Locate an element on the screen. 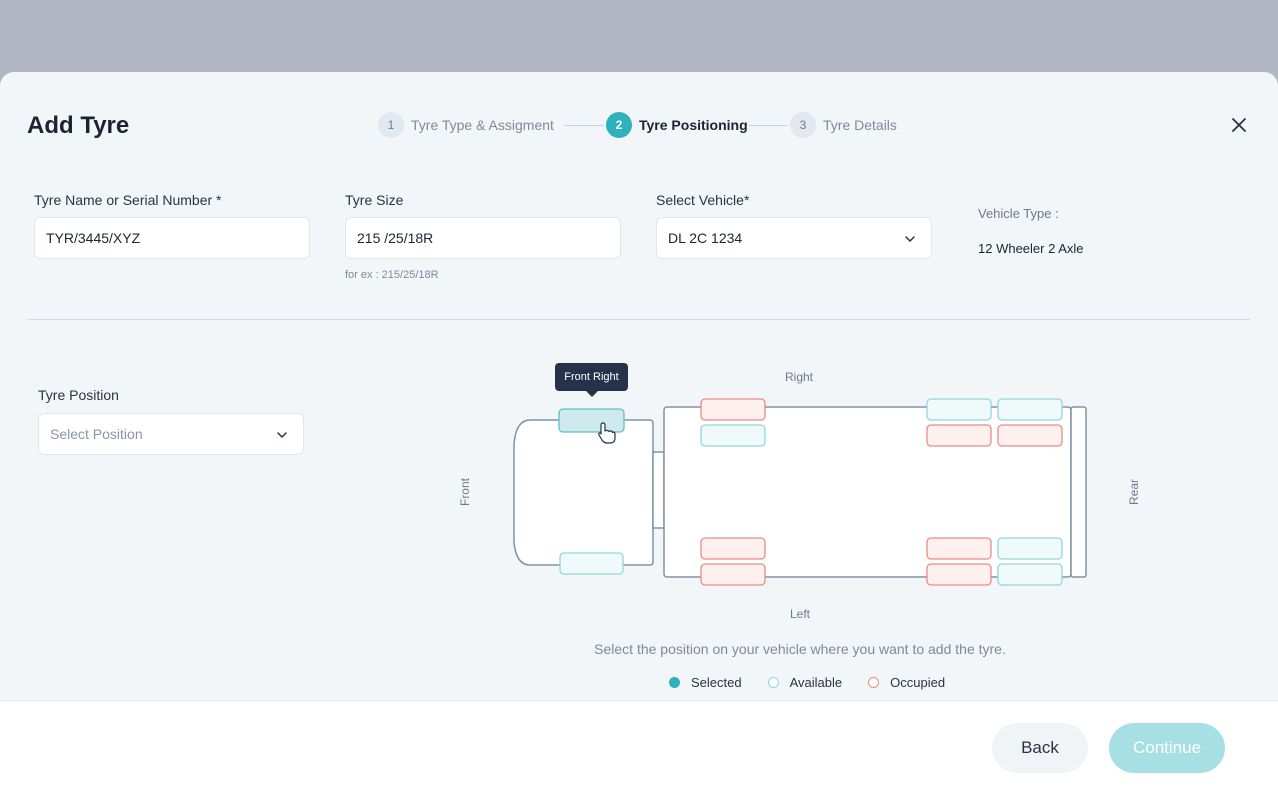  legend-selected-label: Selected is located at coordinates (716, 682).